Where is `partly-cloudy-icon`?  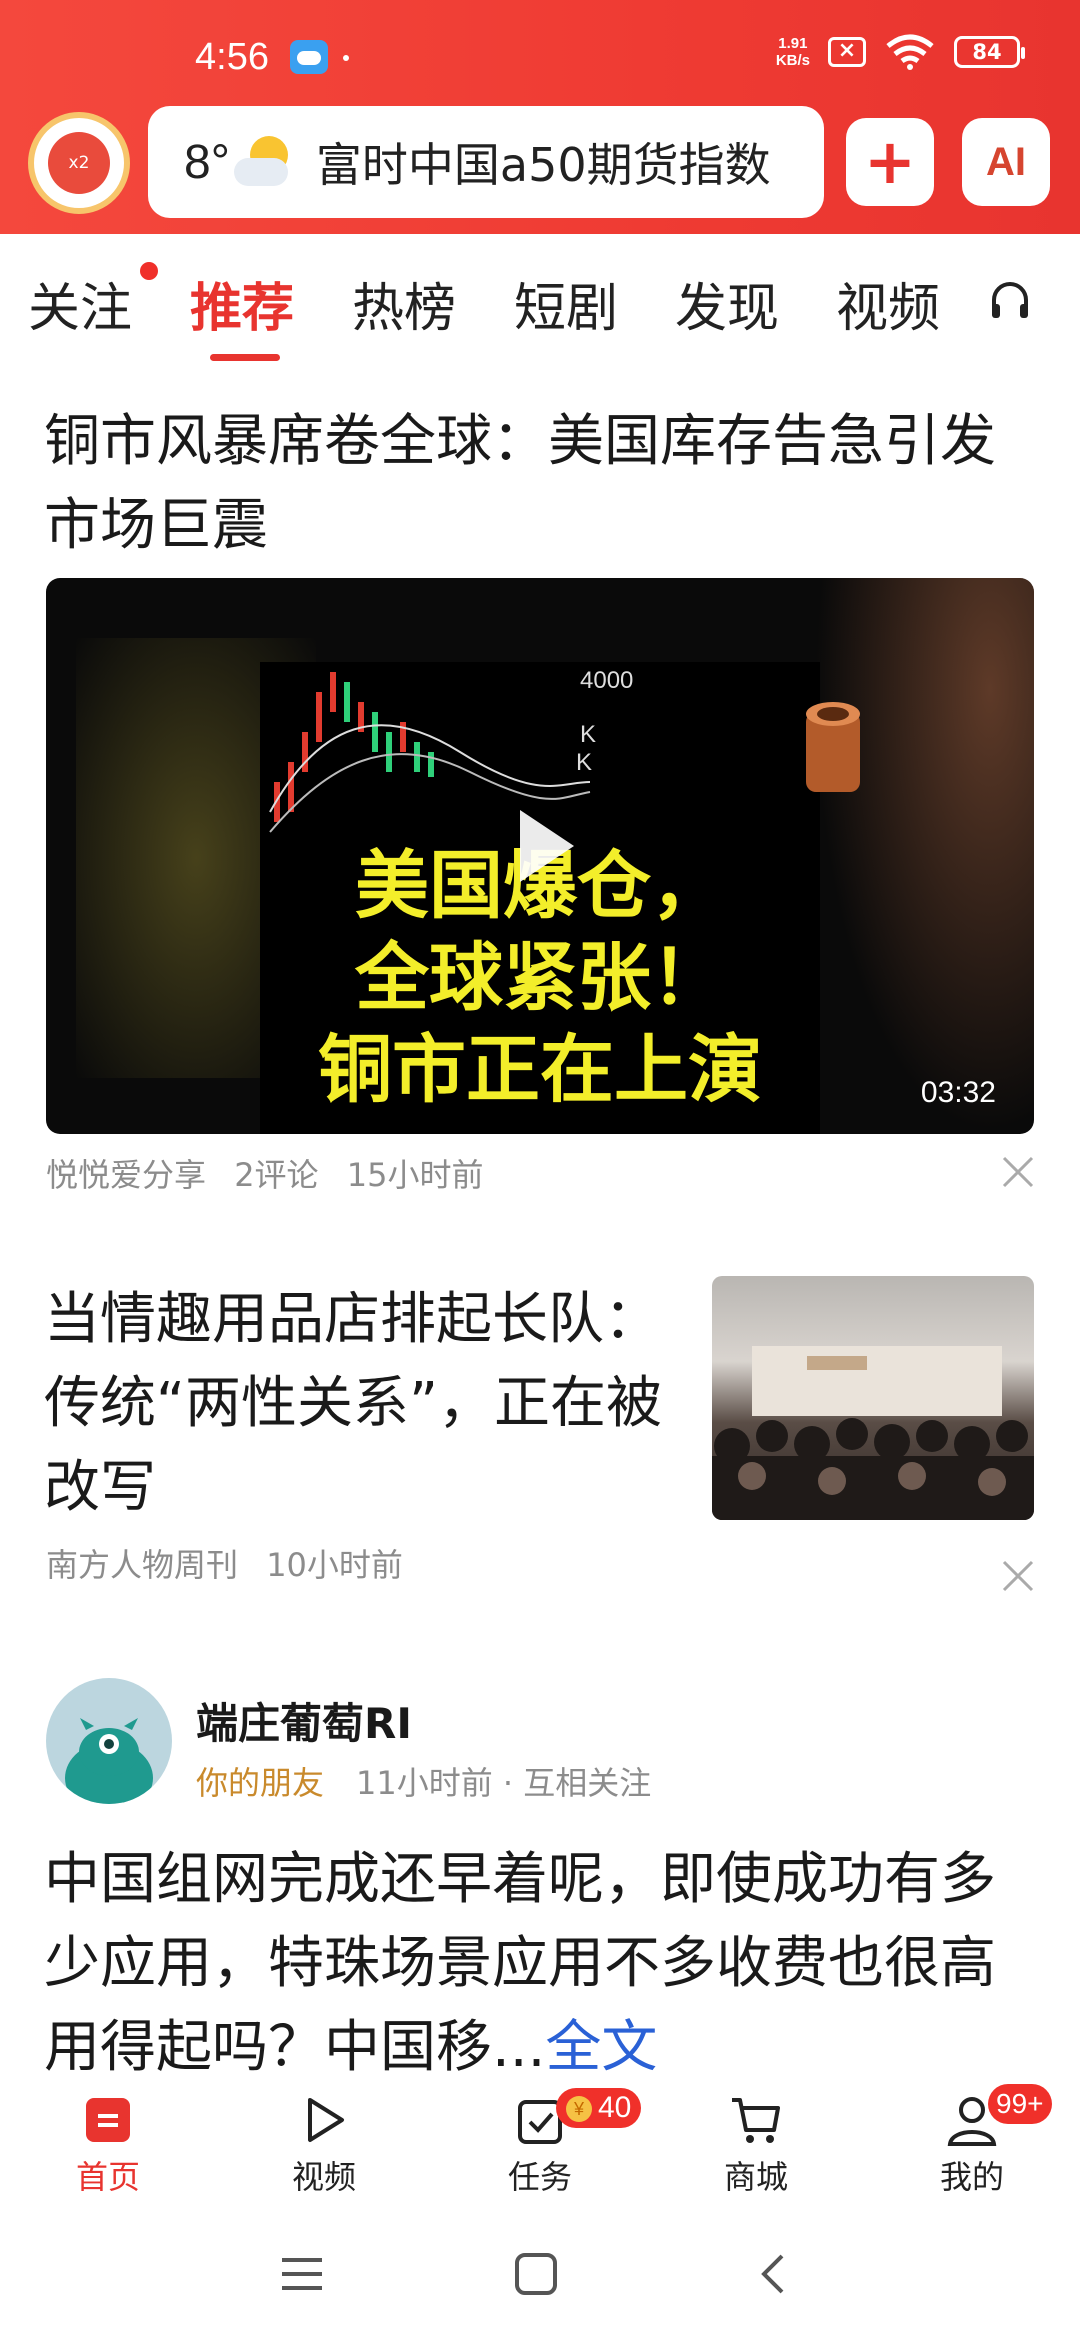
partly-cloudy-icon is located at coordinates (263, 162).